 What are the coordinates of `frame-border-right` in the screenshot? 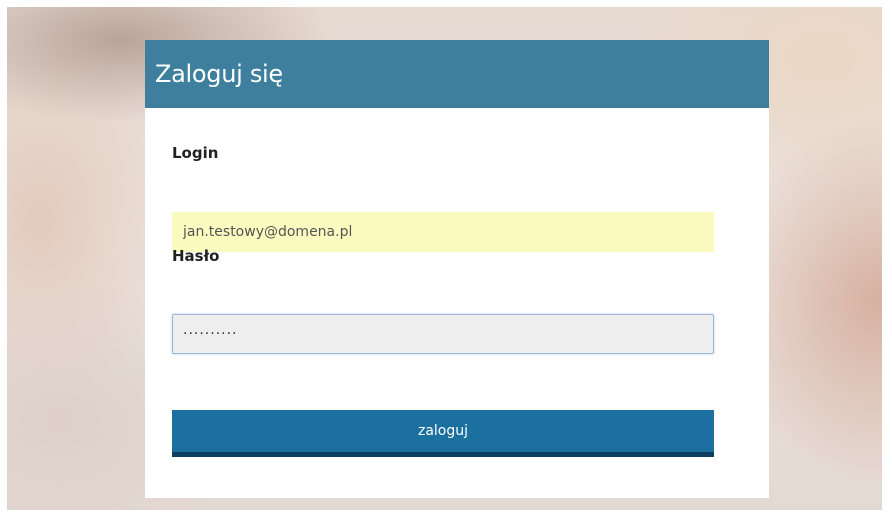 It's located at (887, 259).